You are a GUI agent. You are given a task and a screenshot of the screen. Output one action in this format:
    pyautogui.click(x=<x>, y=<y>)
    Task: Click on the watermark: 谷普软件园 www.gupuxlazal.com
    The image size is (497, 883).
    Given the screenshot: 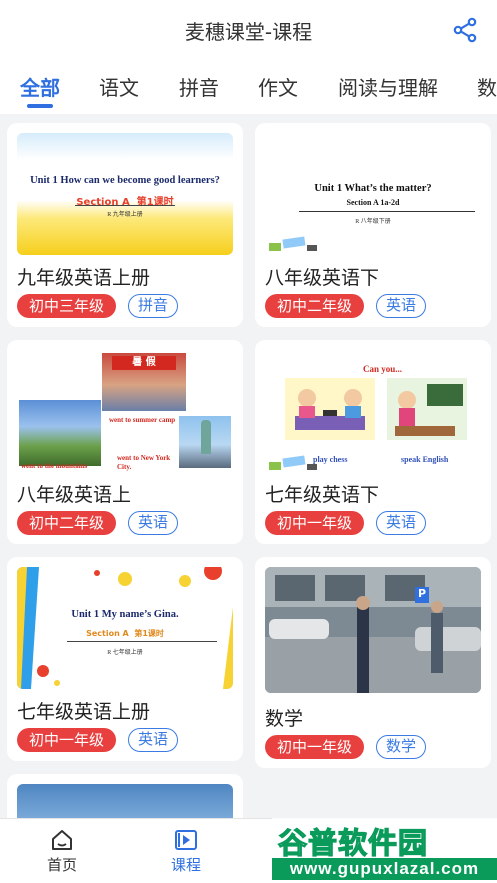 What is the action you would take?
    pyautogui.click(x=384, y=850)
    